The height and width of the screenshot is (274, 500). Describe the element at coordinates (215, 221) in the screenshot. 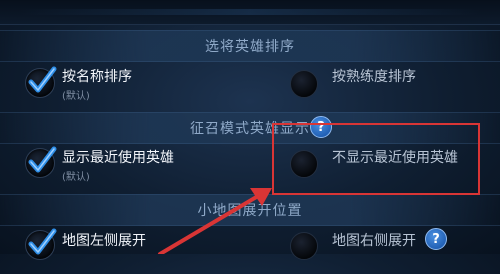

I see `annotation-arrow-icon` at that location.